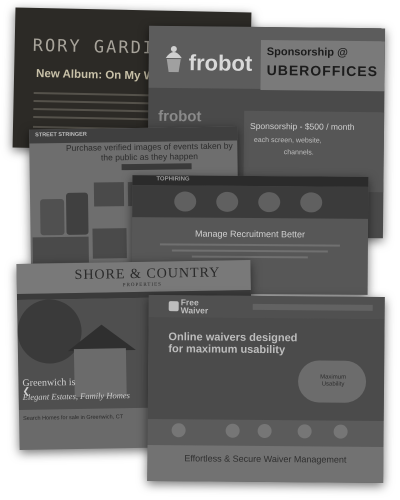  What do you see at coordinates (307, 52) in the screenshot?
I see `sponsor-line: Sponsorship @` at bounding box center [307, 52].